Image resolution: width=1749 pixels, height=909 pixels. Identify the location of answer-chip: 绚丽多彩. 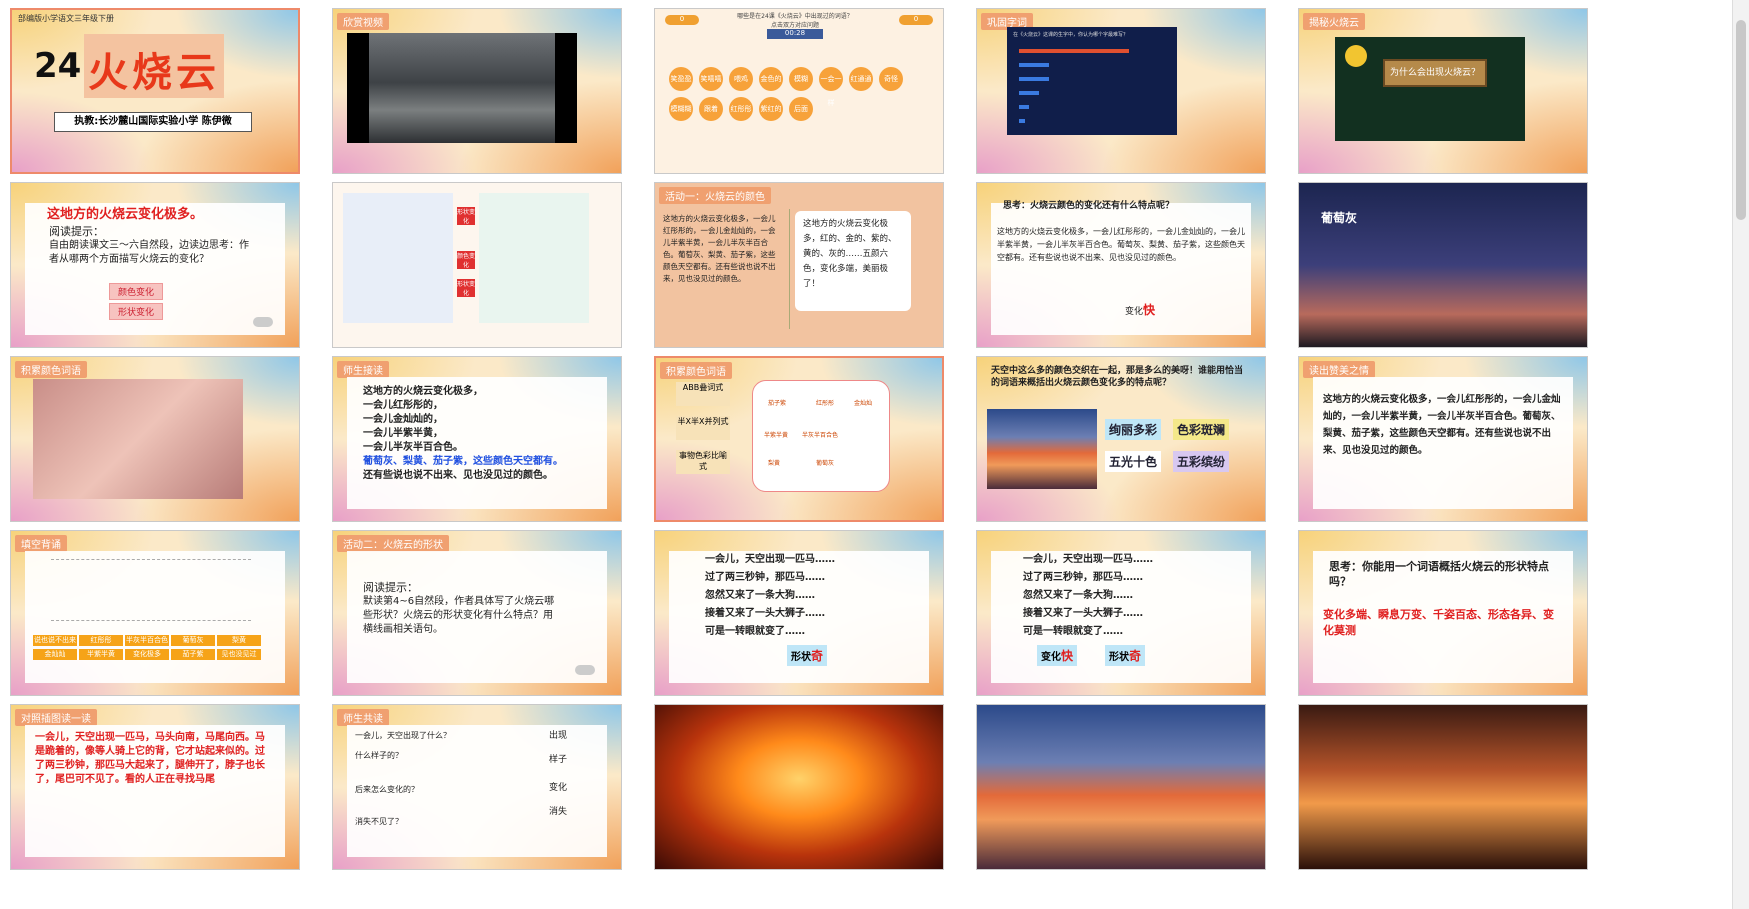
(1133, 429).